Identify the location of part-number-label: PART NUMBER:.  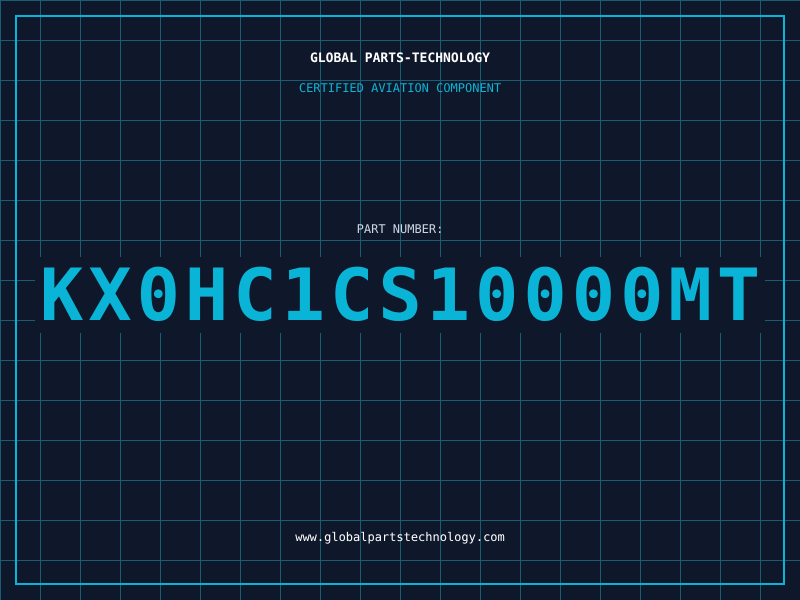
(400, 229).